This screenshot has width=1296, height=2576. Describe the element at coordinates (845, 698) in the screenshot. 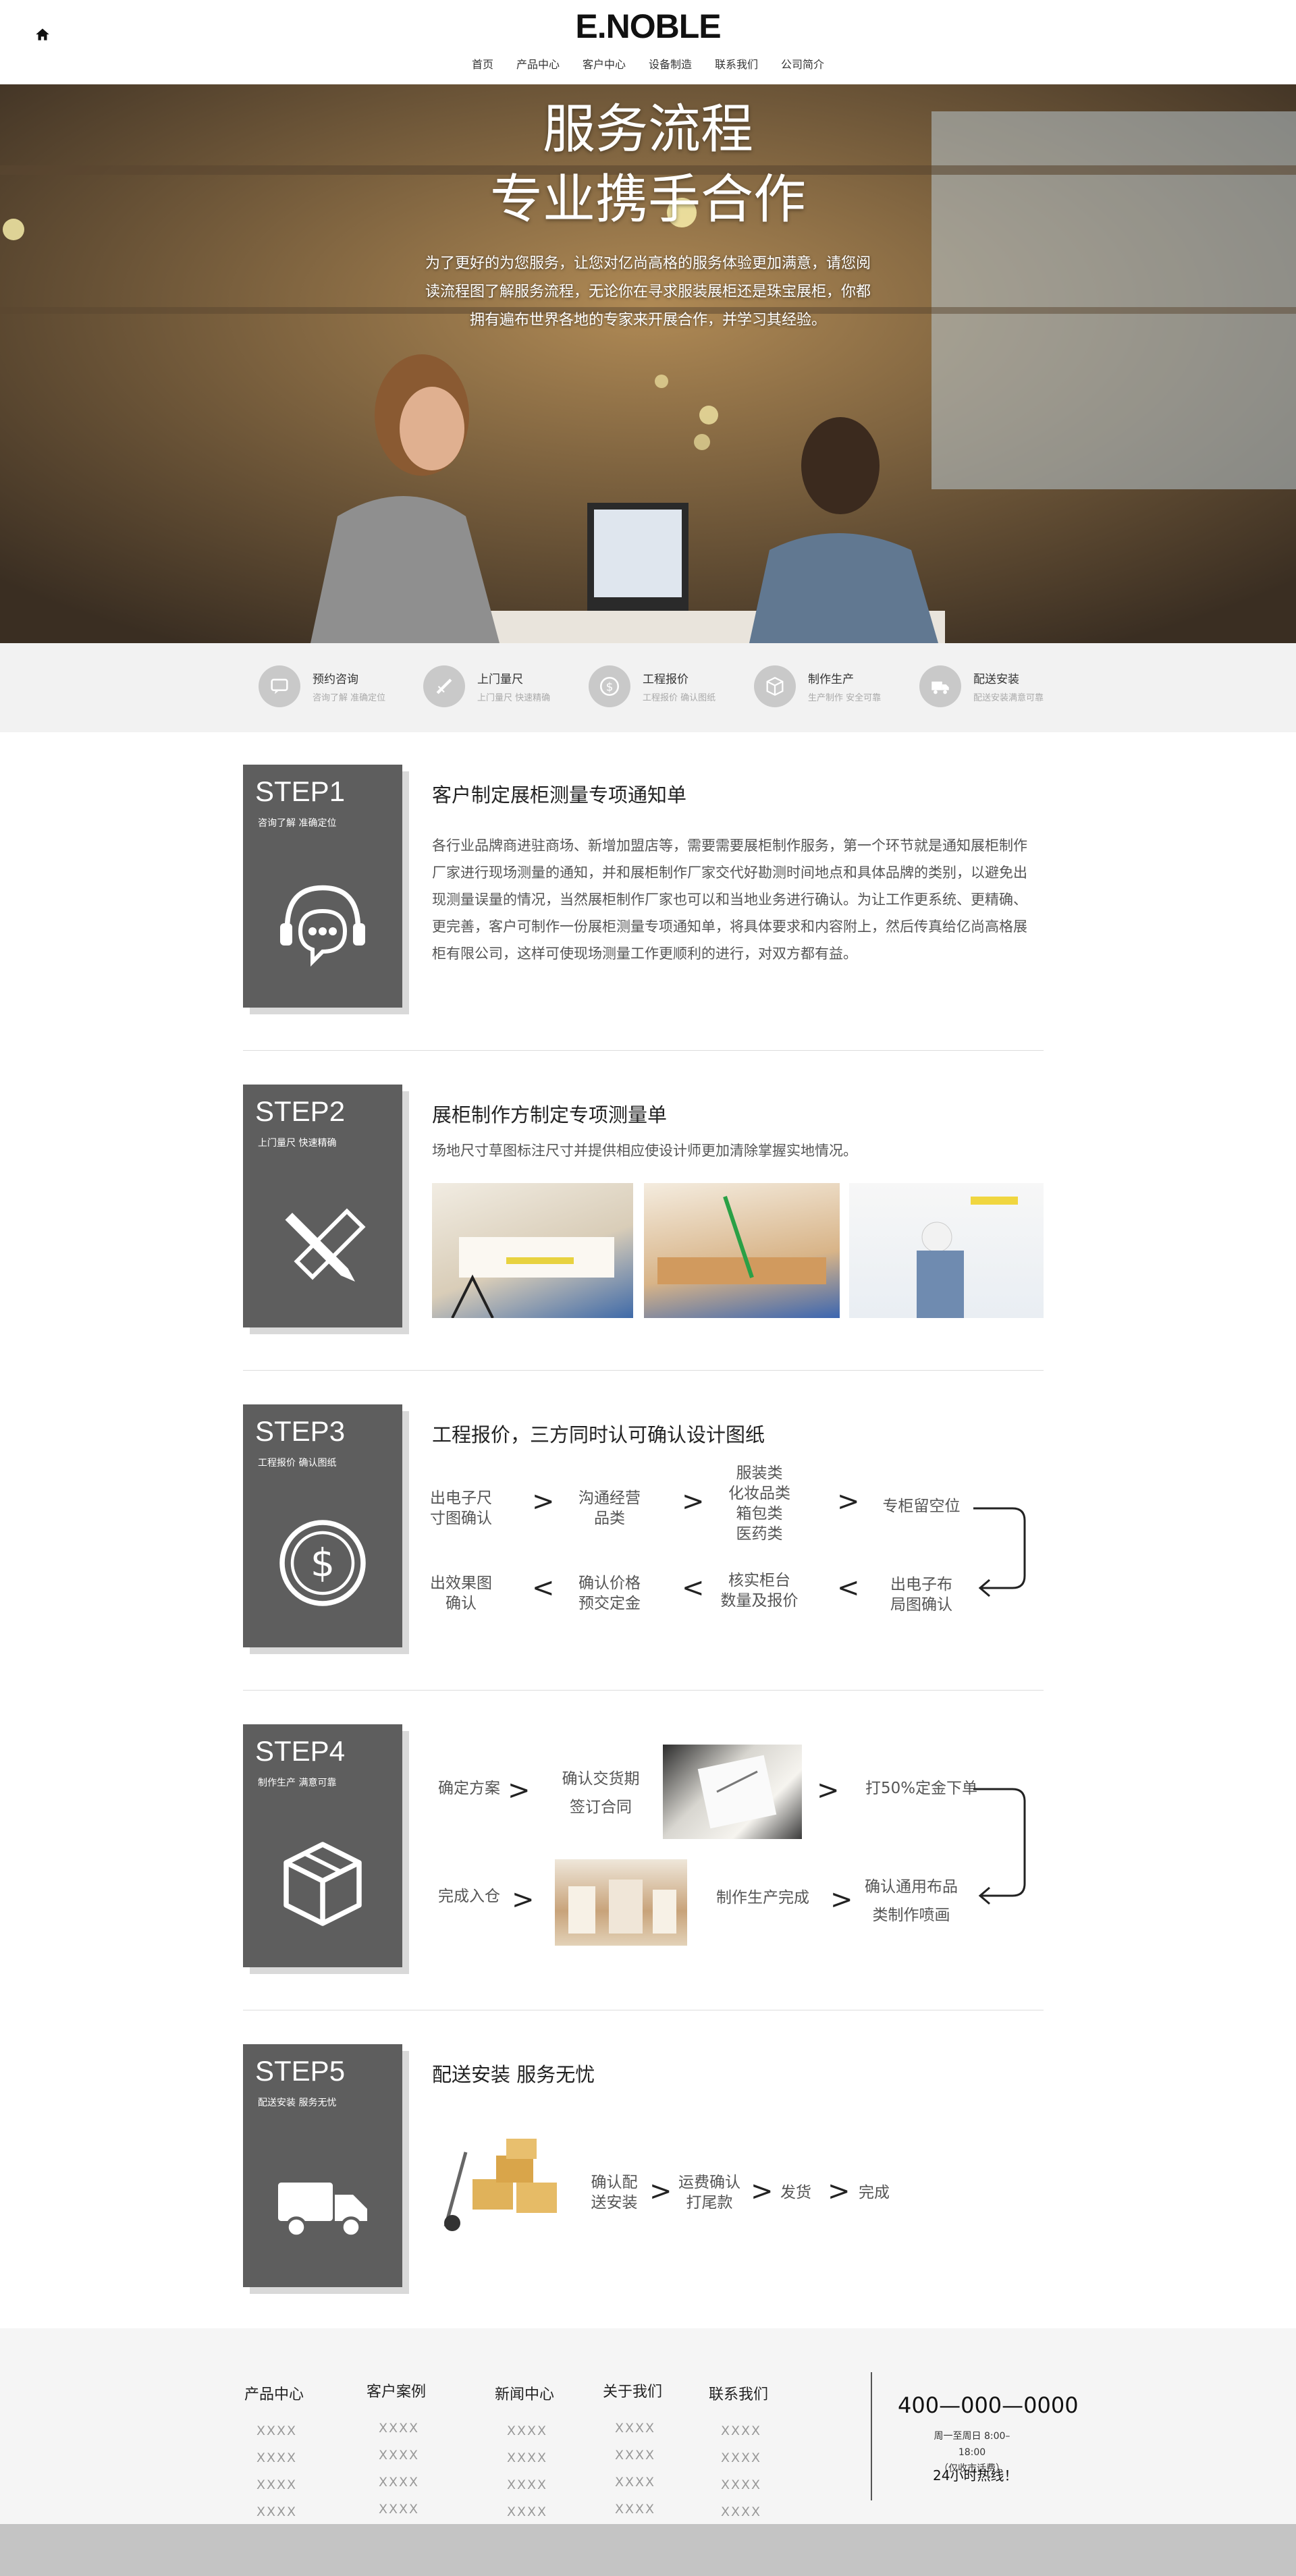

I see `process-sub: 生产制作 安全可靠` at that location.